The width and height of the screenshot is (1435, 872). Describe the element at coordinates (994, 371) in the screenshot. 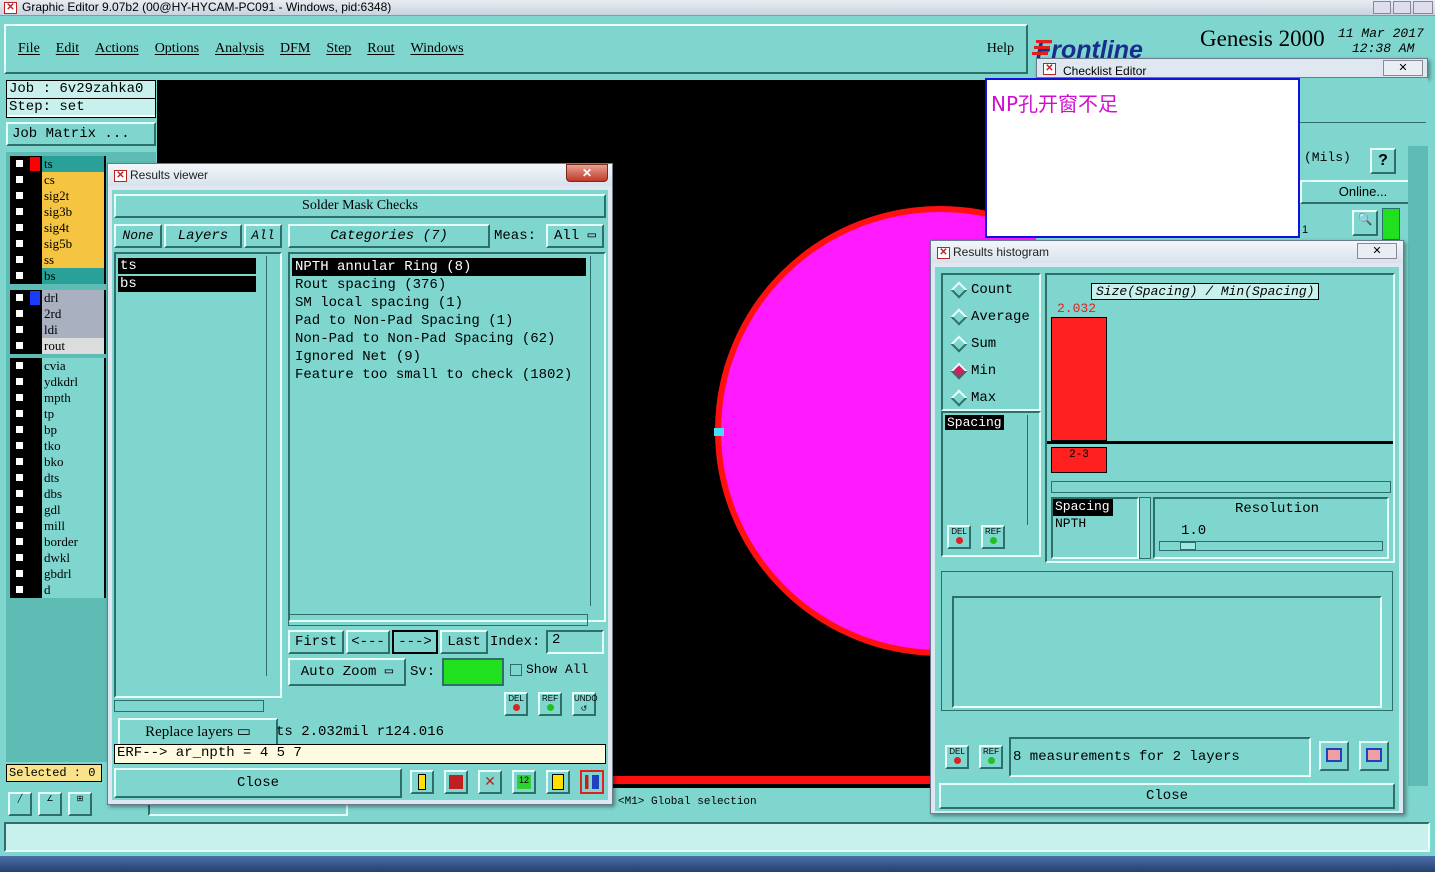

I see `mode-min: Min` at that location.